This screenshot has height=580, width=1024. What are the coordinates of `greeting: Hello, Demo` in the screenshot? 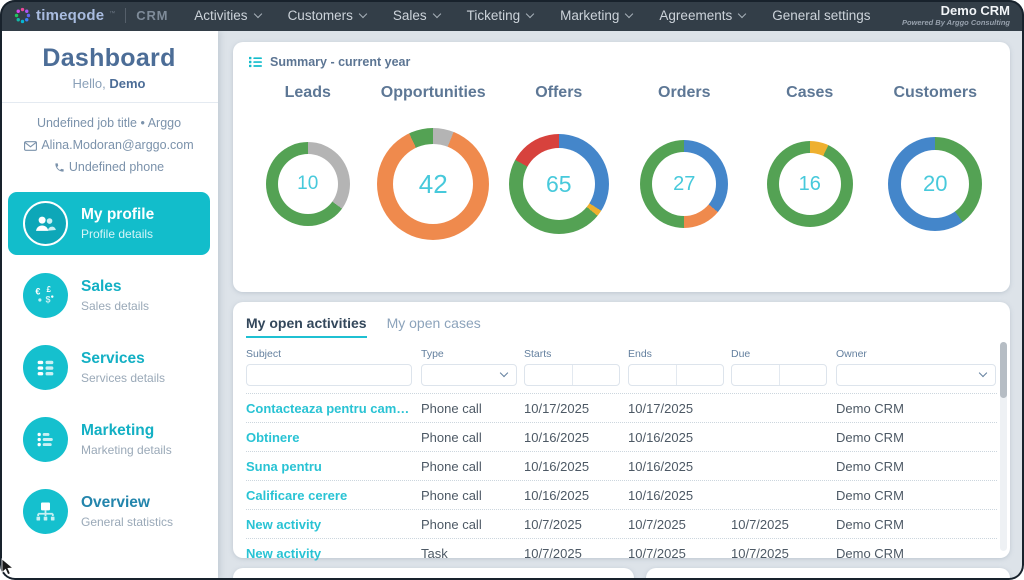 It's located at (109, 83).